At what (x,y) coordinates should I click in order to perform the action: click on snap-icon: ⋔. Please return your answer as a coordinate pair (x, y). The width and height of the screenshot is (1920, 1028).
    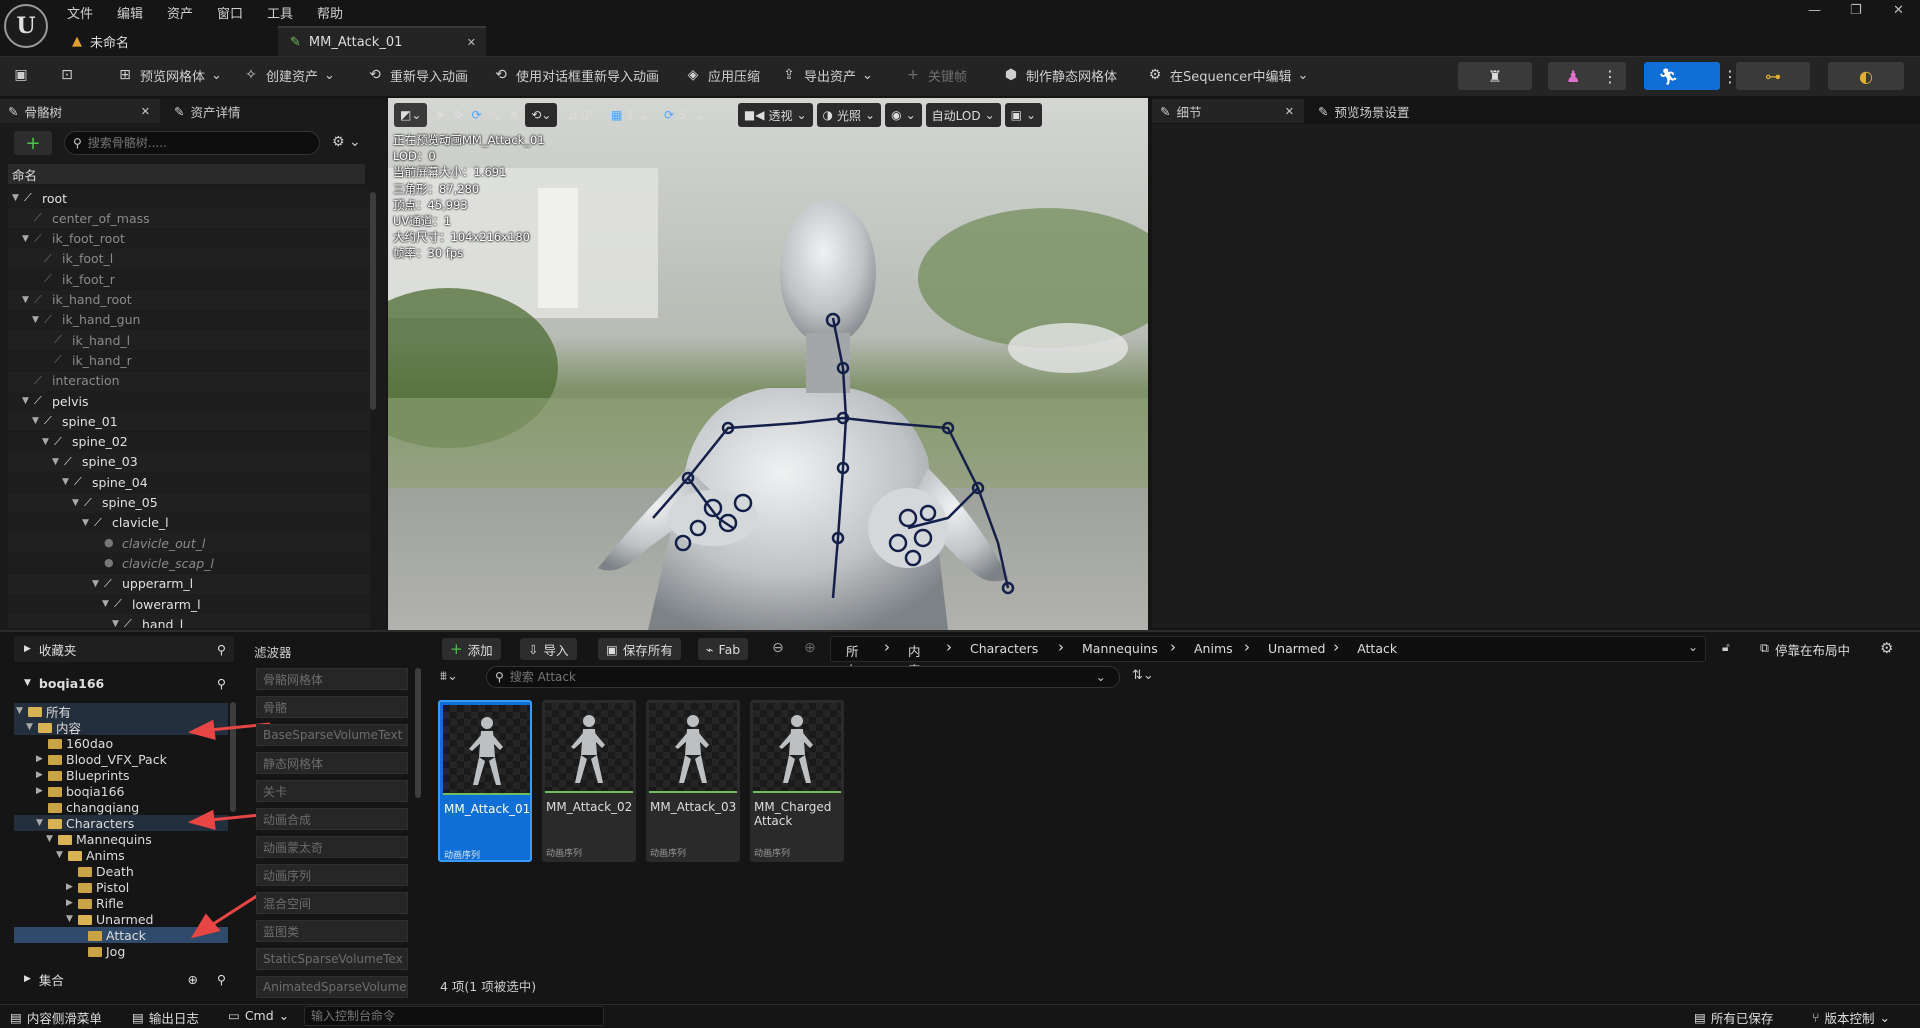
    Looking at the image, I should click on (514, 115).